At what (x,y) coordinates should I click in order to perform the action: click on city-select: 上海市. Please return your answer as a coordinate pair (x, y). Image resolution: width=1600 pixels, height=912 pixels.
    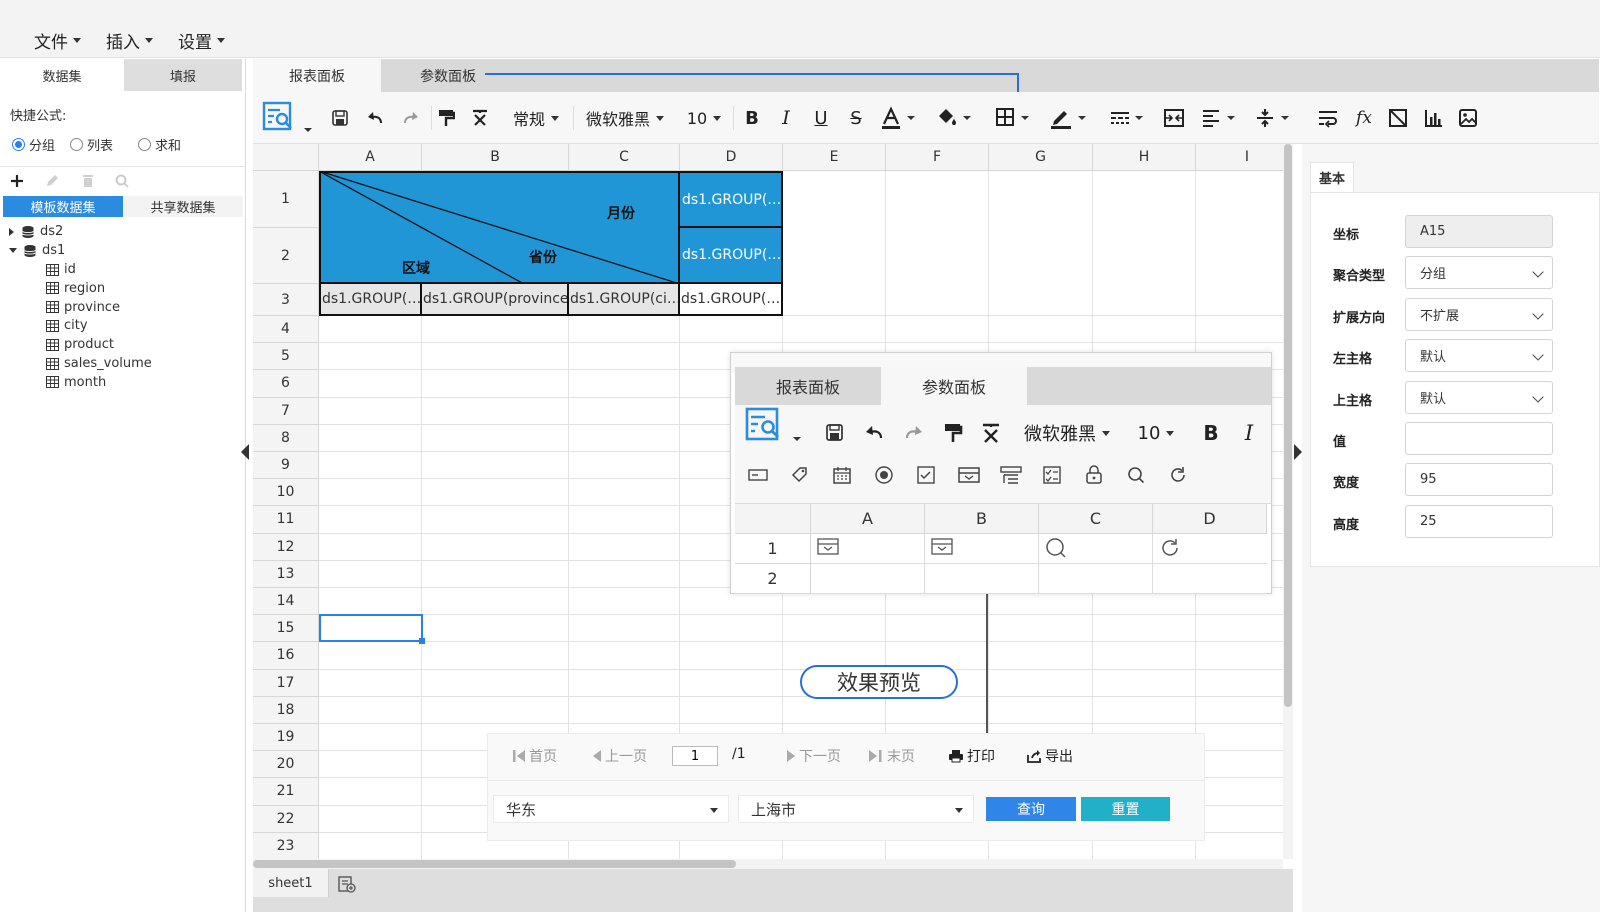
    Looking at the image, I should click on (856, 809).